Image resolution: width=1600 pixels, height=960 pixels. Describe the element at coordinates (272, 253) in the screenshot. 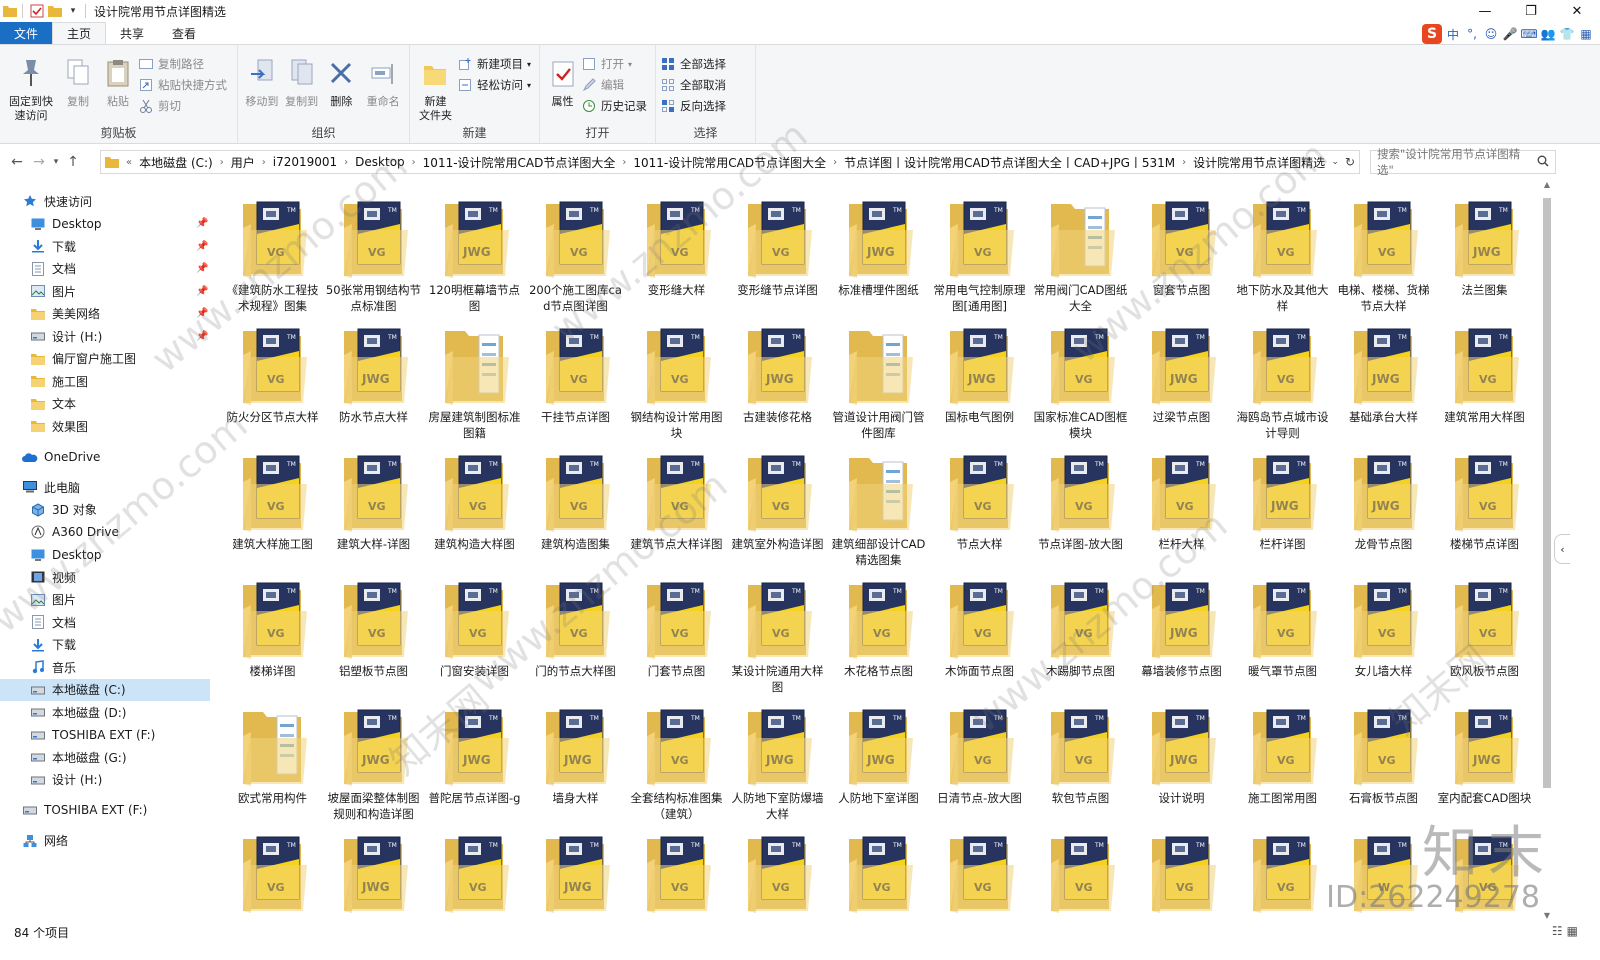

I see `folder-item: TMVG《建筑防水工程技术规程》图集` at that location.